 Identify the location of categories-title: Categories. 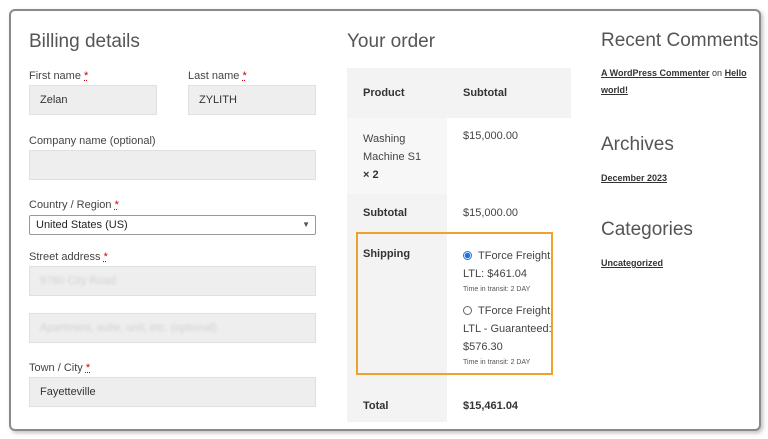
(647, 229).